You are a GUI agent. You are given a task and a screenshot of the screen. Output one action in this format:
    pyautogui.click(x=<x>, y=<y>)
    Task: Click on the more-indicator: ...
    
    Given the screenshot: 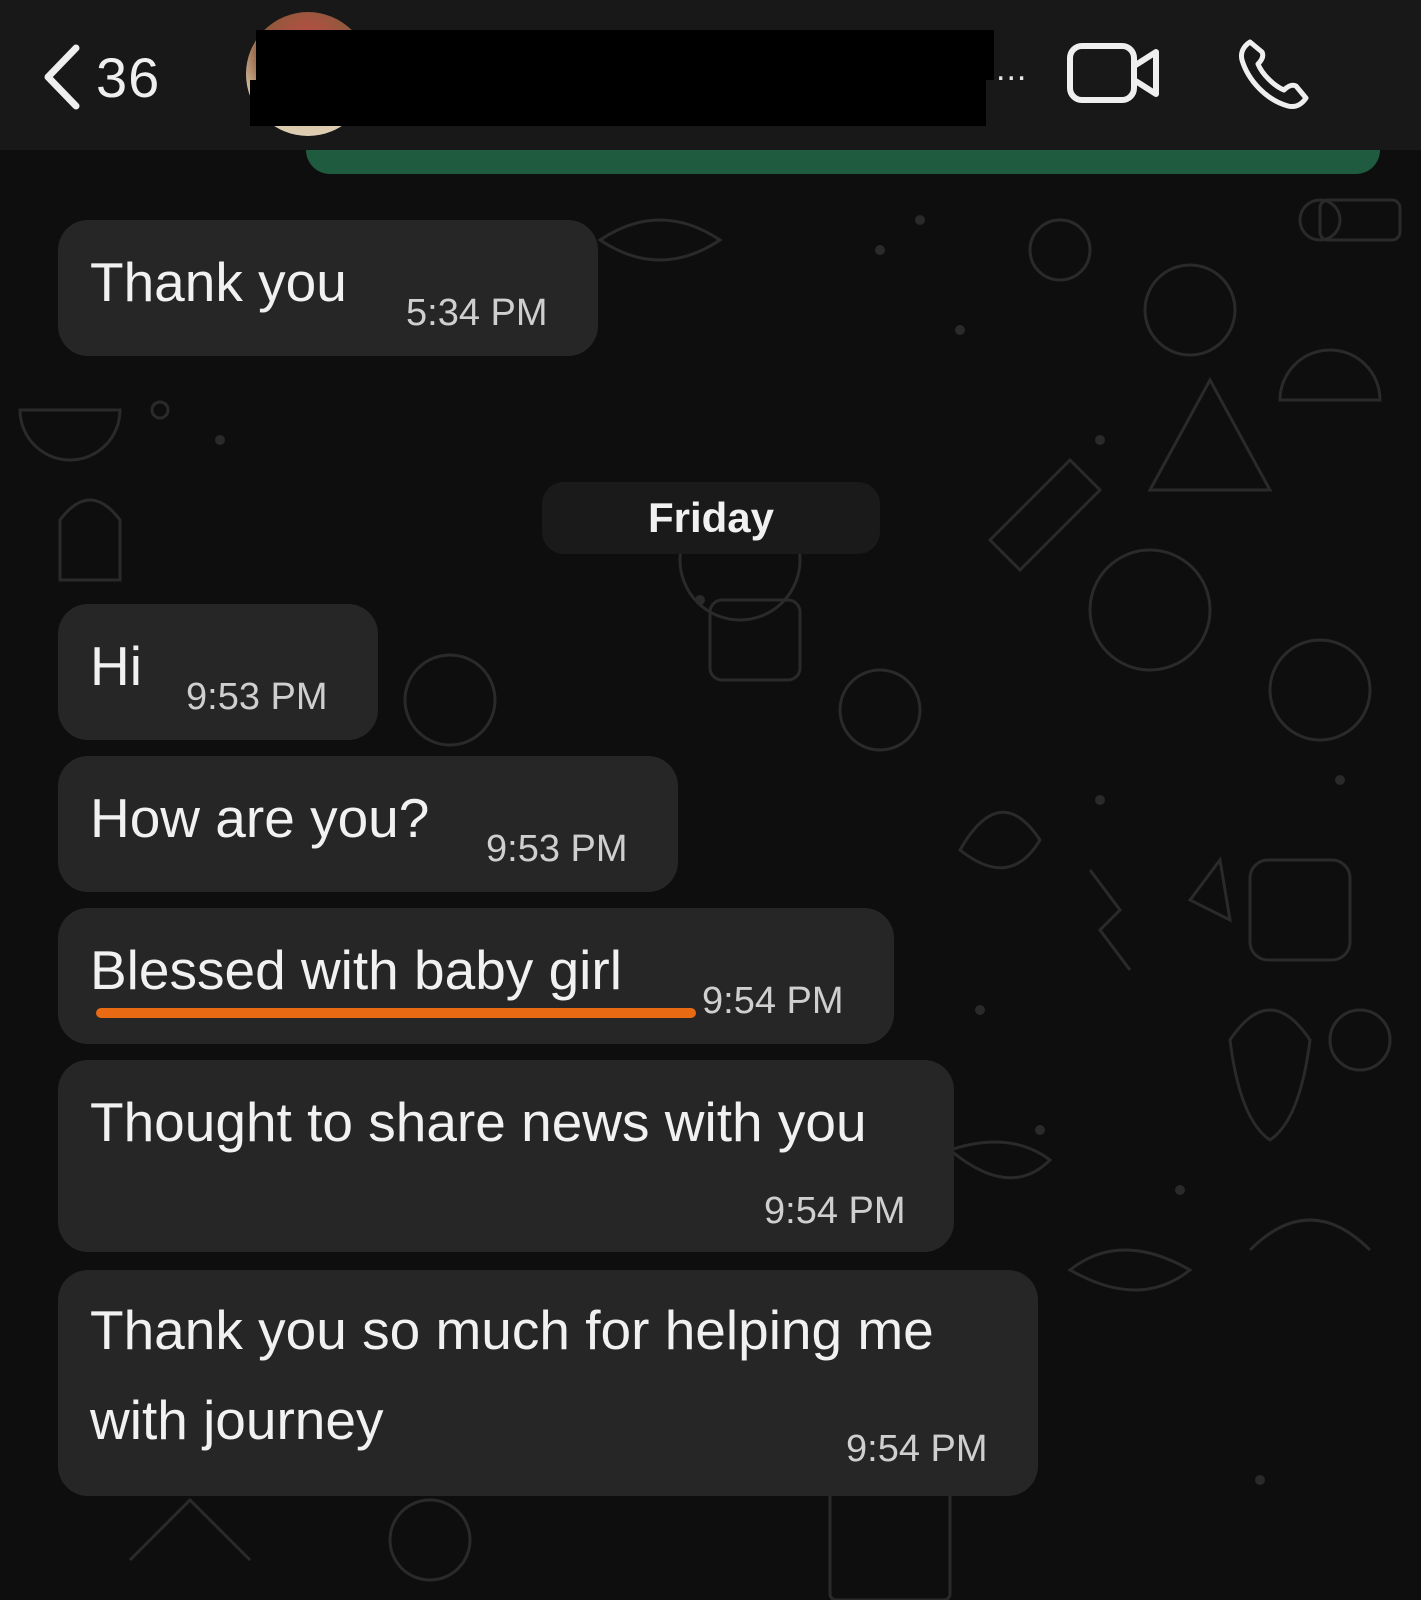 What is the action you would take?
    pyautogui.click(x=1012, y=69)
    